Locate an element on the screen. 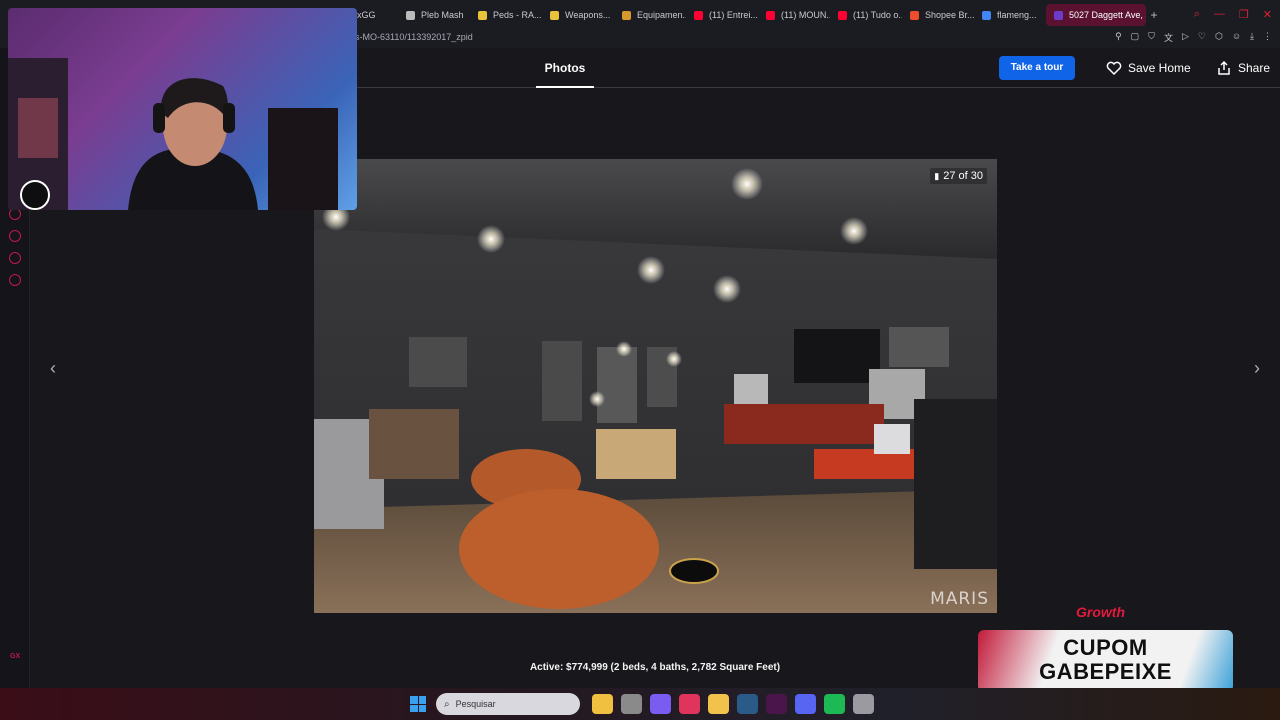  window-controls: ⌕ — ❐ ✕ is located at coordinates (1233, 14).